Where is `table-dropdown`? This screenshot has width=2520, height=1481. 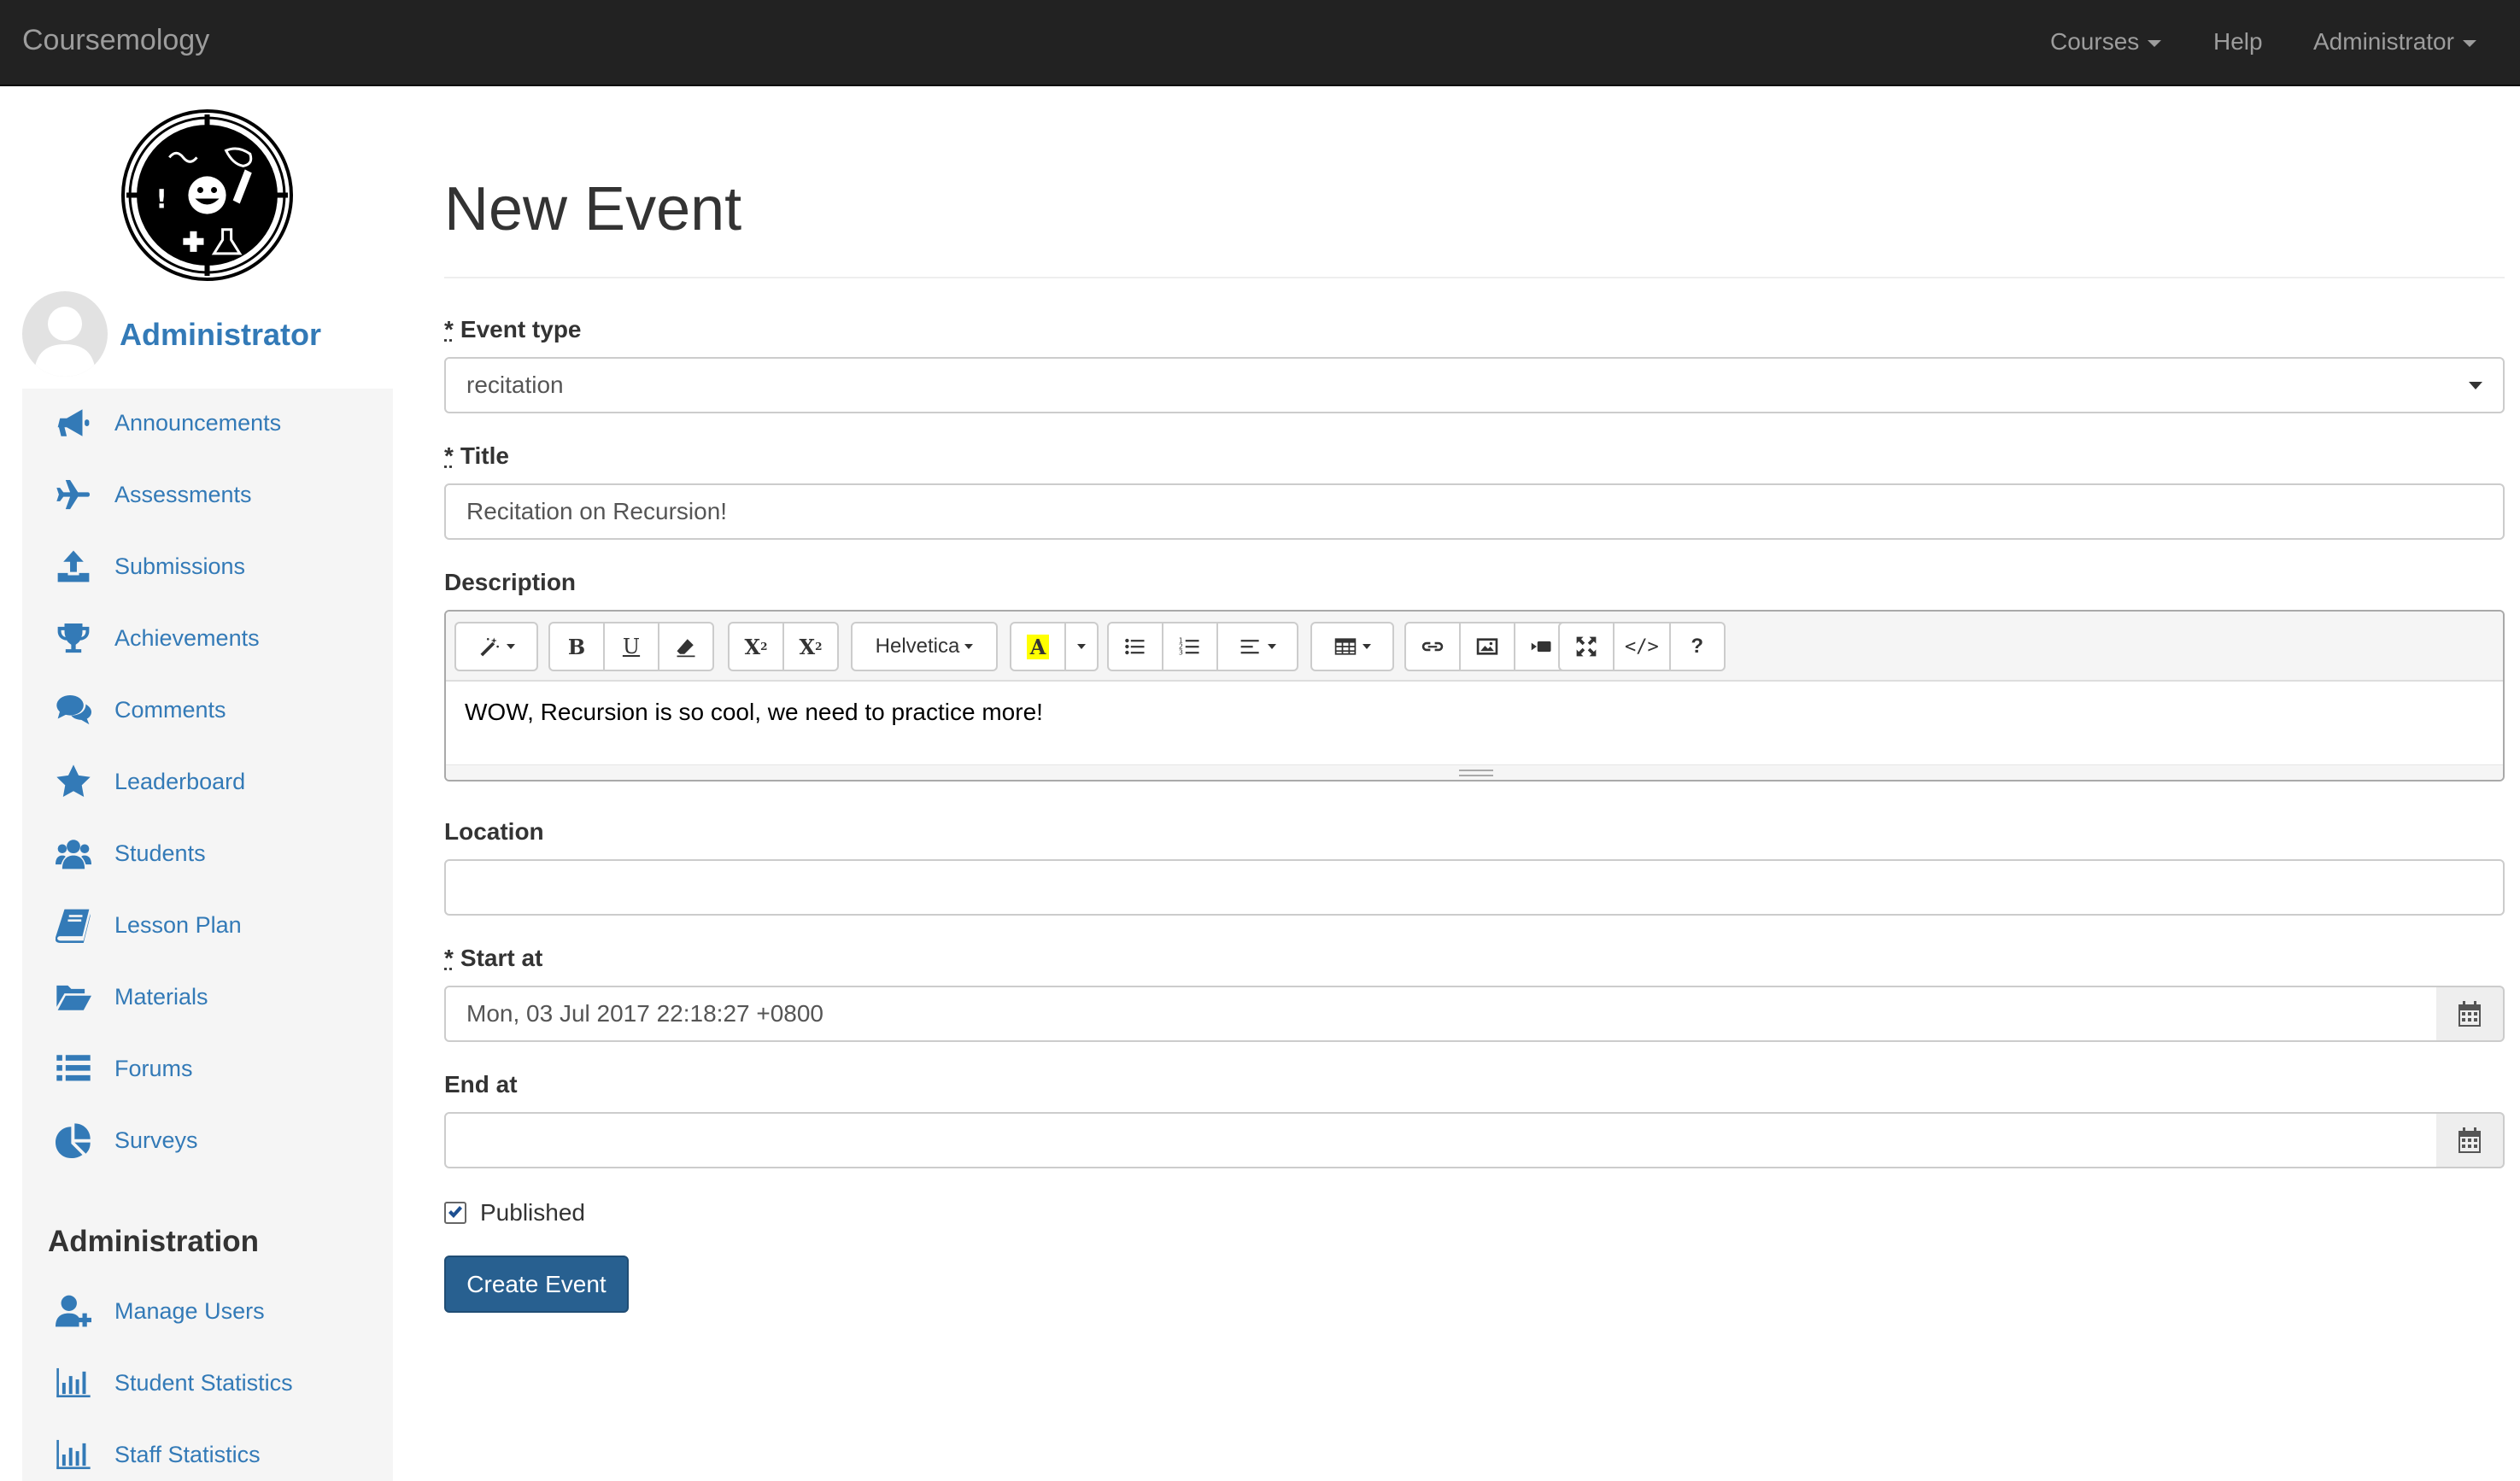 table-dropdown is located at coordinates (1352, 646).